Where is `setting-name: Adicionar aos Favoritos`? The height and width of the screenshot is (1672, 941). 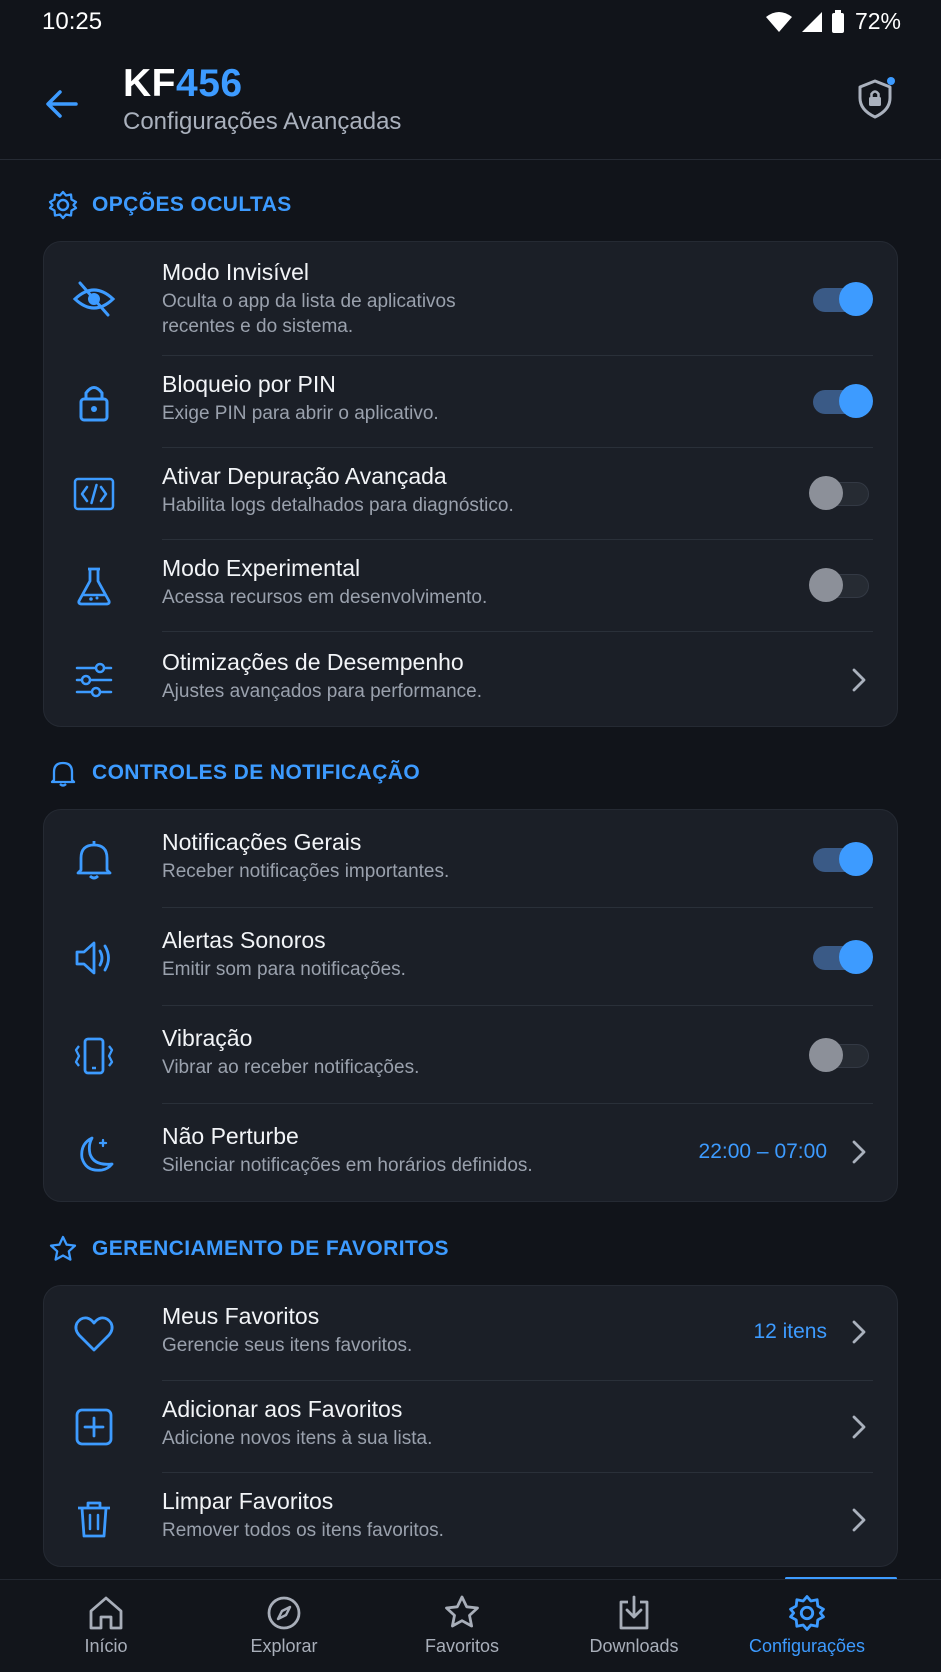 setting-name: Adicionar aos Favoritos is located at coordinates (282, 1409).